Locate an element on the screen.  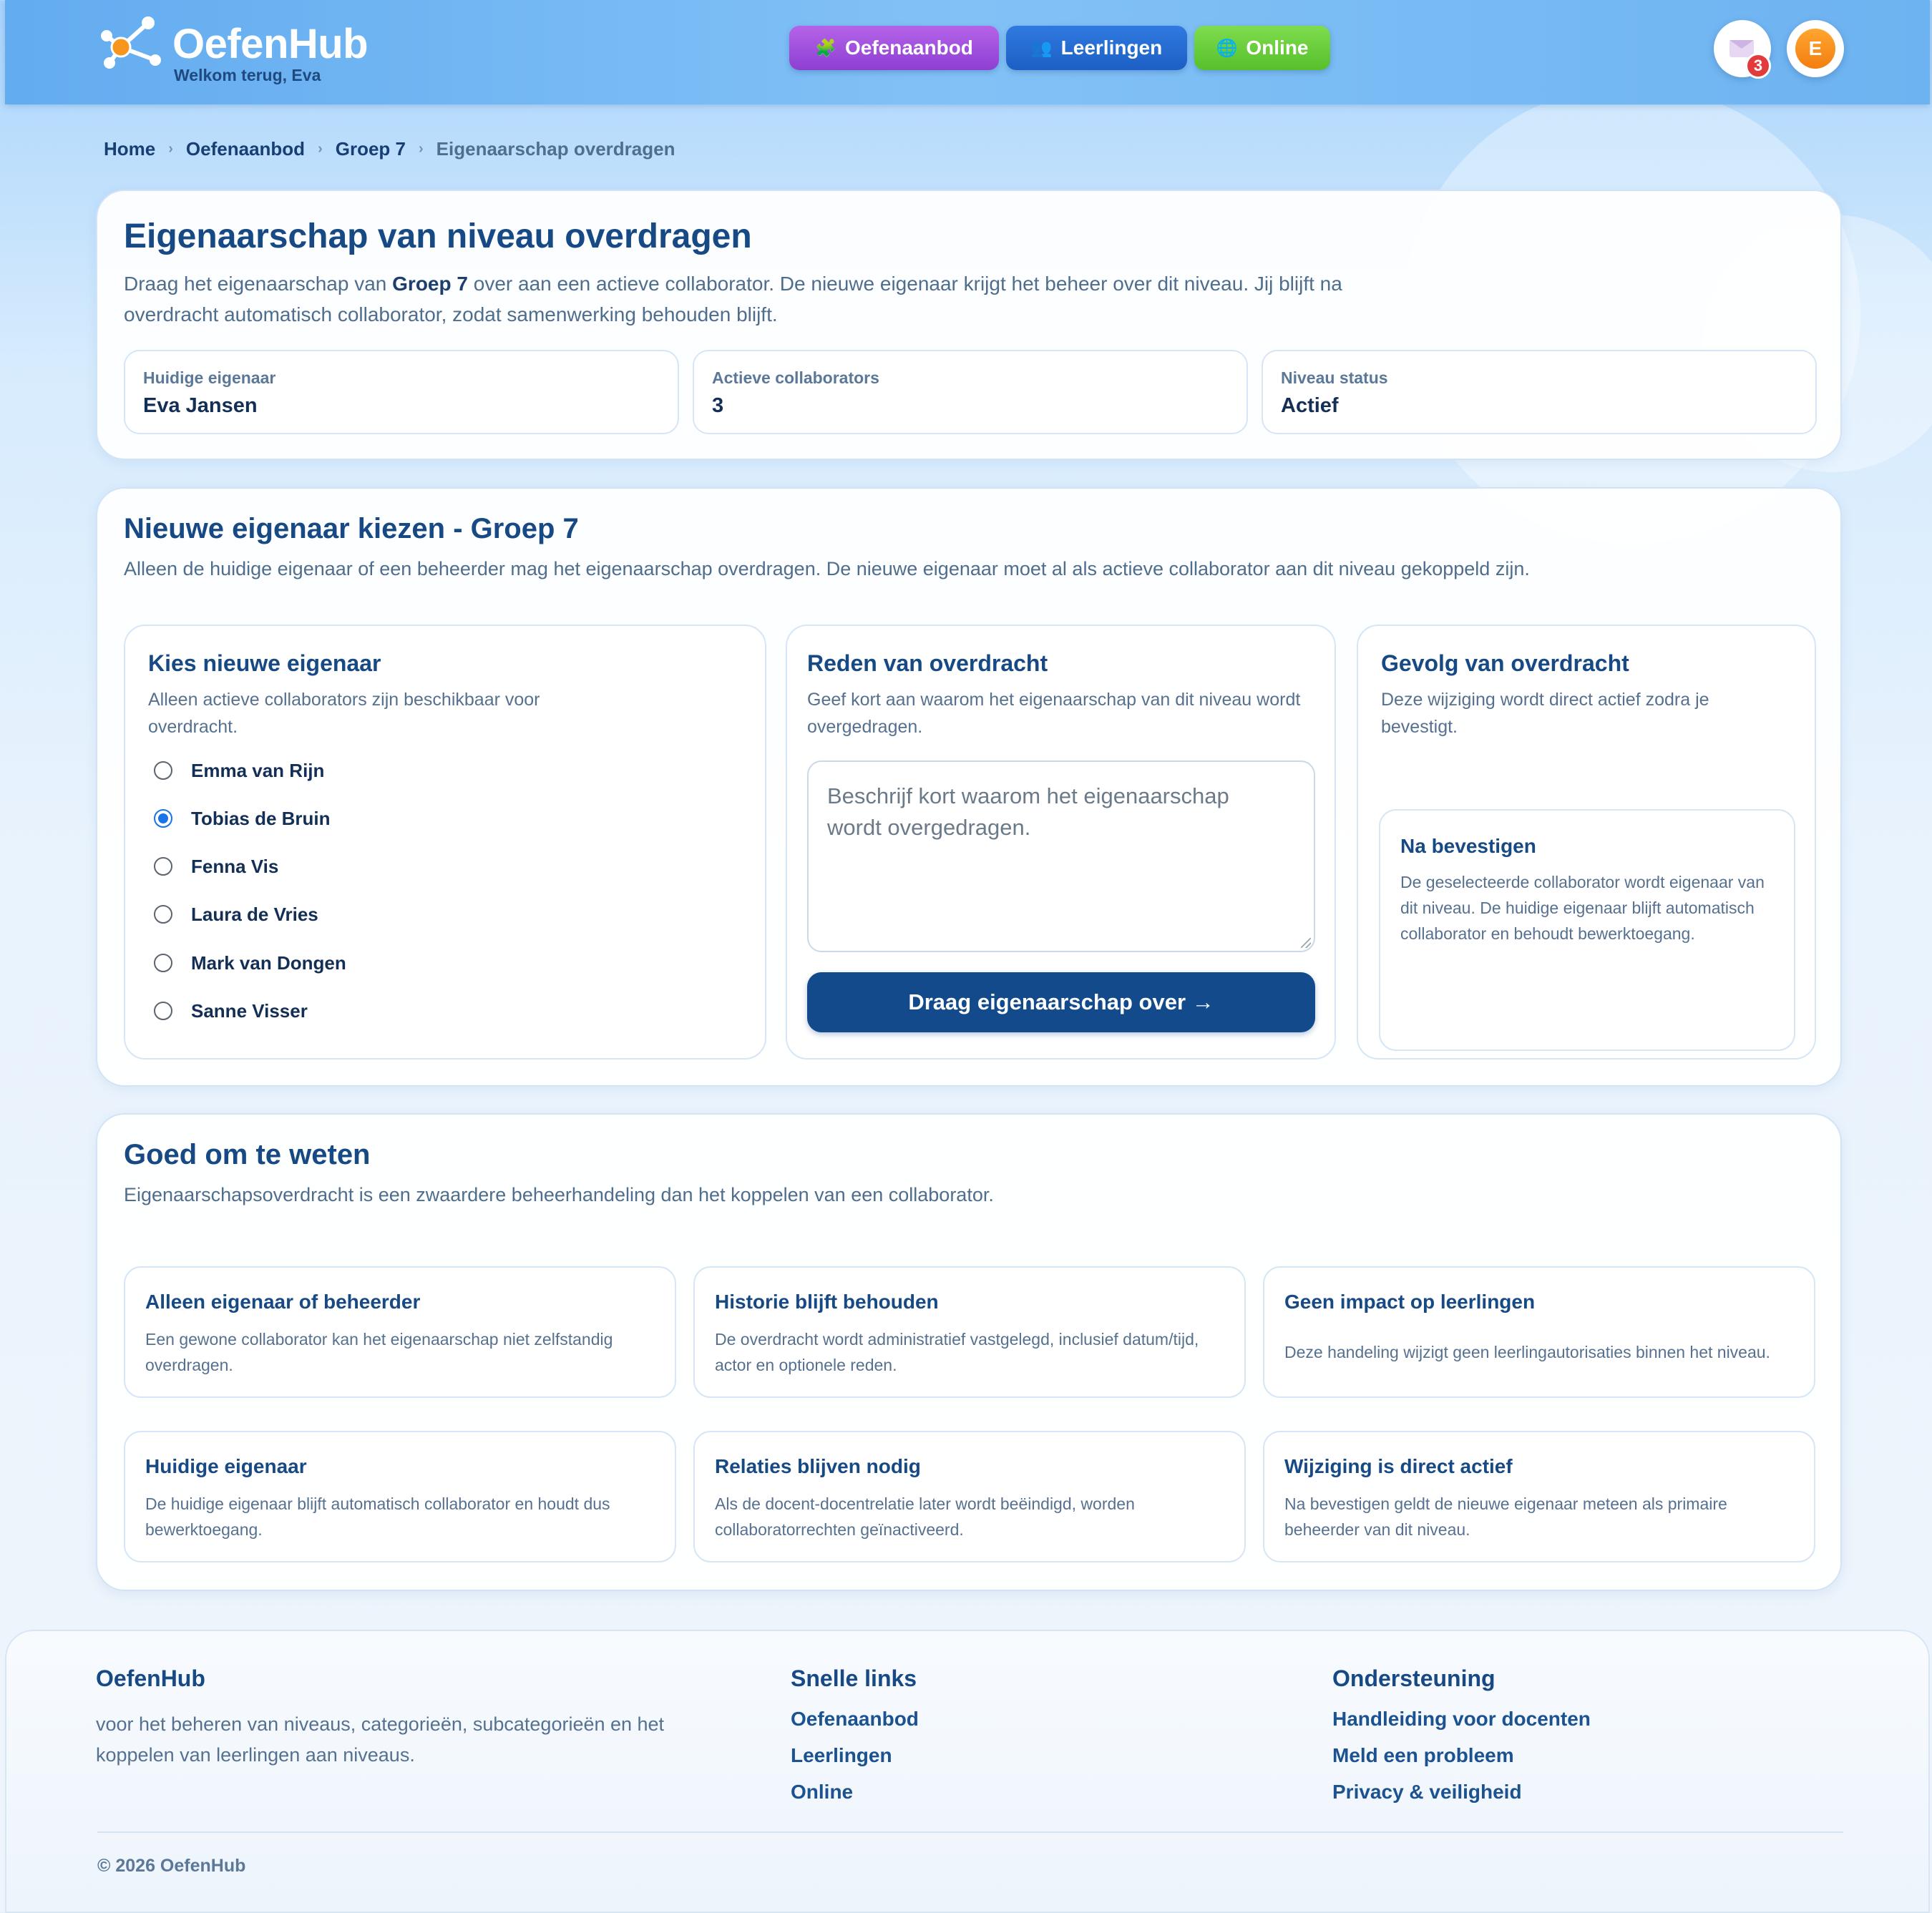
footer-quick-title: Snelle links is located at coordinates (854, 1678).